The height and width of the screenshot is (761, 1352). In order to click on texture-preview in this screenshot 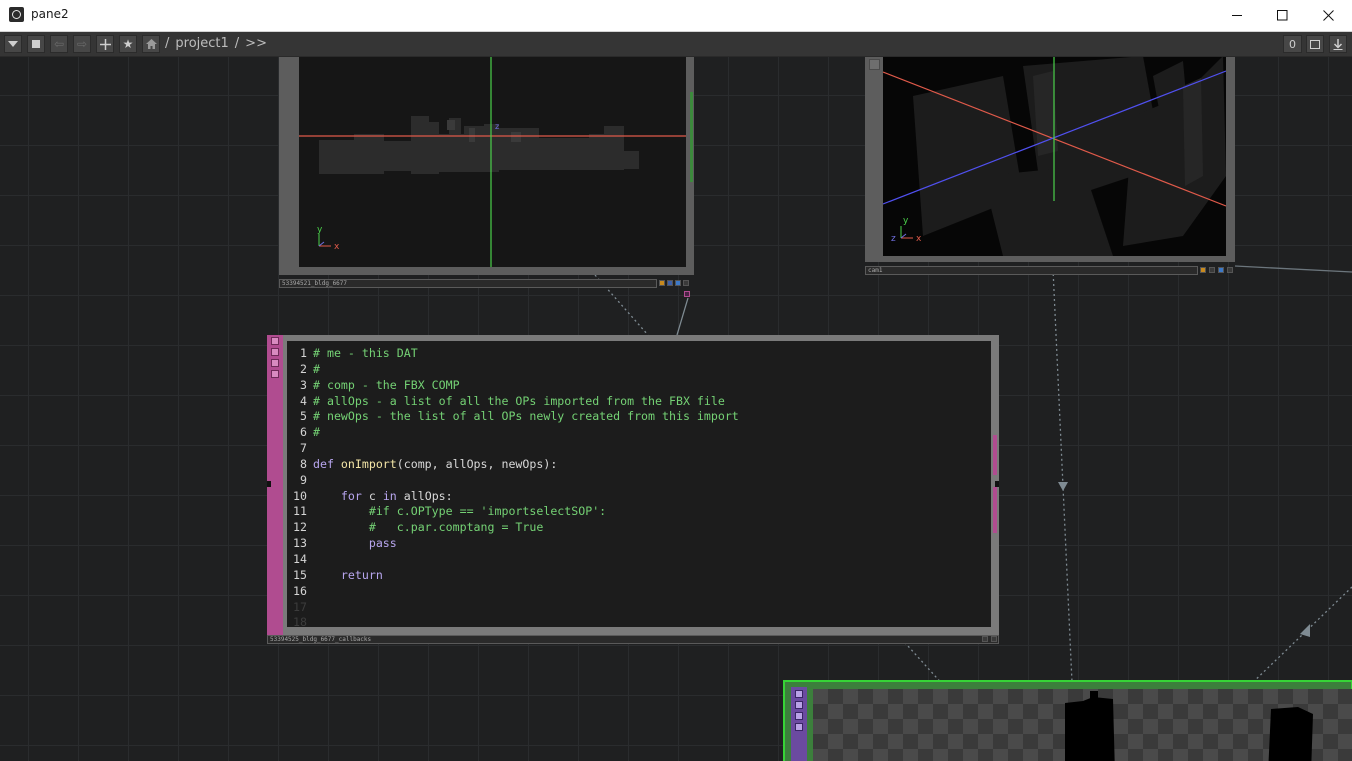, I will do `click(1082, 725)`.